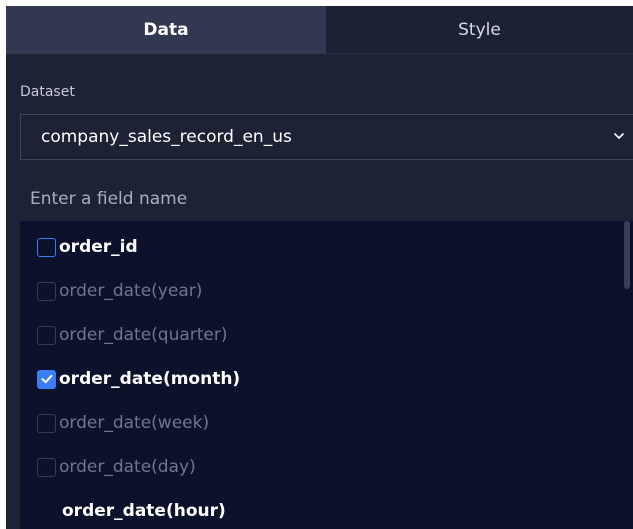  I want to click on field-list-scrollbar, so click(627, 255).